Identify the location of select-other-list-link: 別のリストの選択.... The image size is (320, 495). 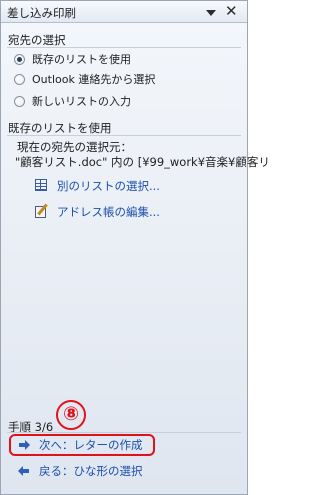
(97, 186).